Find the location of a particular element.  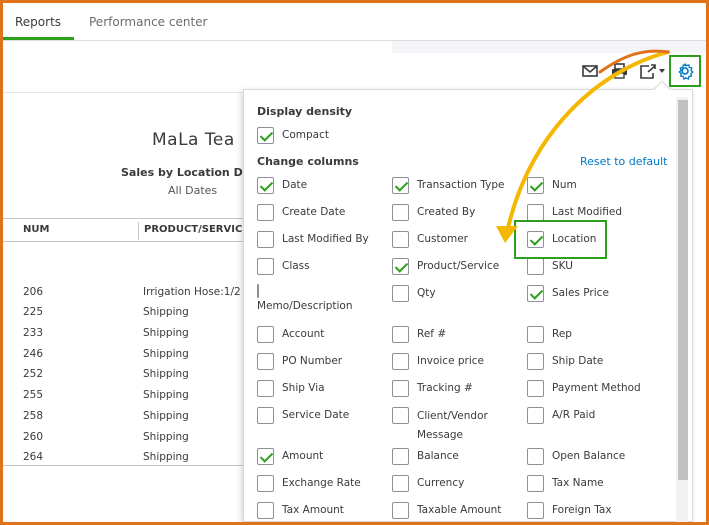

gear-highlight-box is located at coordinates (685, 71).